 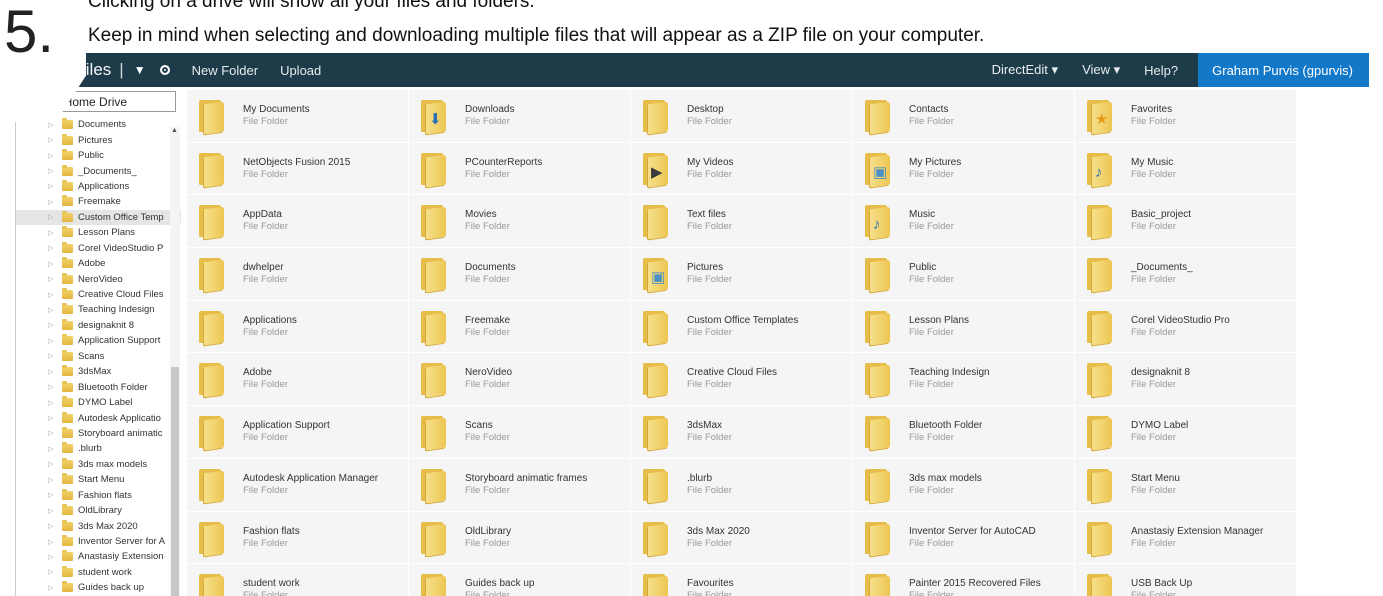 What do you see at coordinates (298, 327) in the screenshot?
I see `folder-tile: Applications File Folder` at bounding box center [298, 327].